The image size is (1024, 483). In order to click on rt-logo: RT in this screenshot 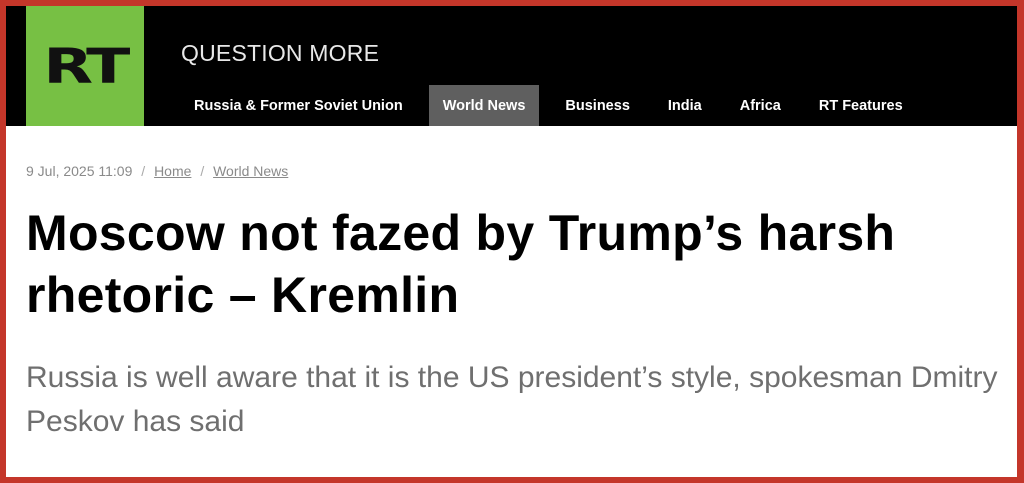, I will do `click(85, 66)`.